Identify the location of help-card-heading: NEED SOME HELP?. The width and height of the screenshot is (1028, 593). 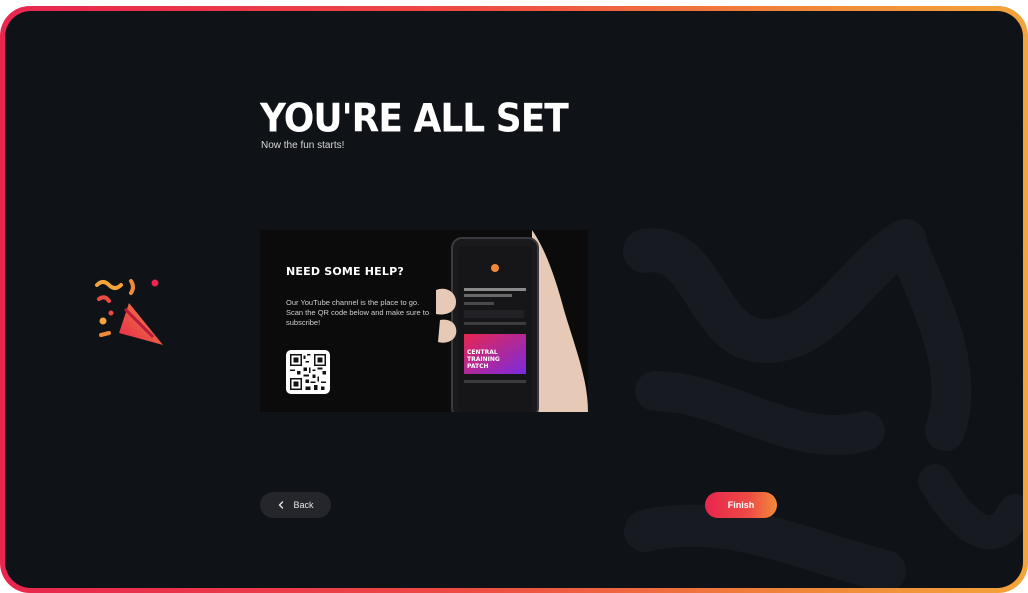
(345, 271).